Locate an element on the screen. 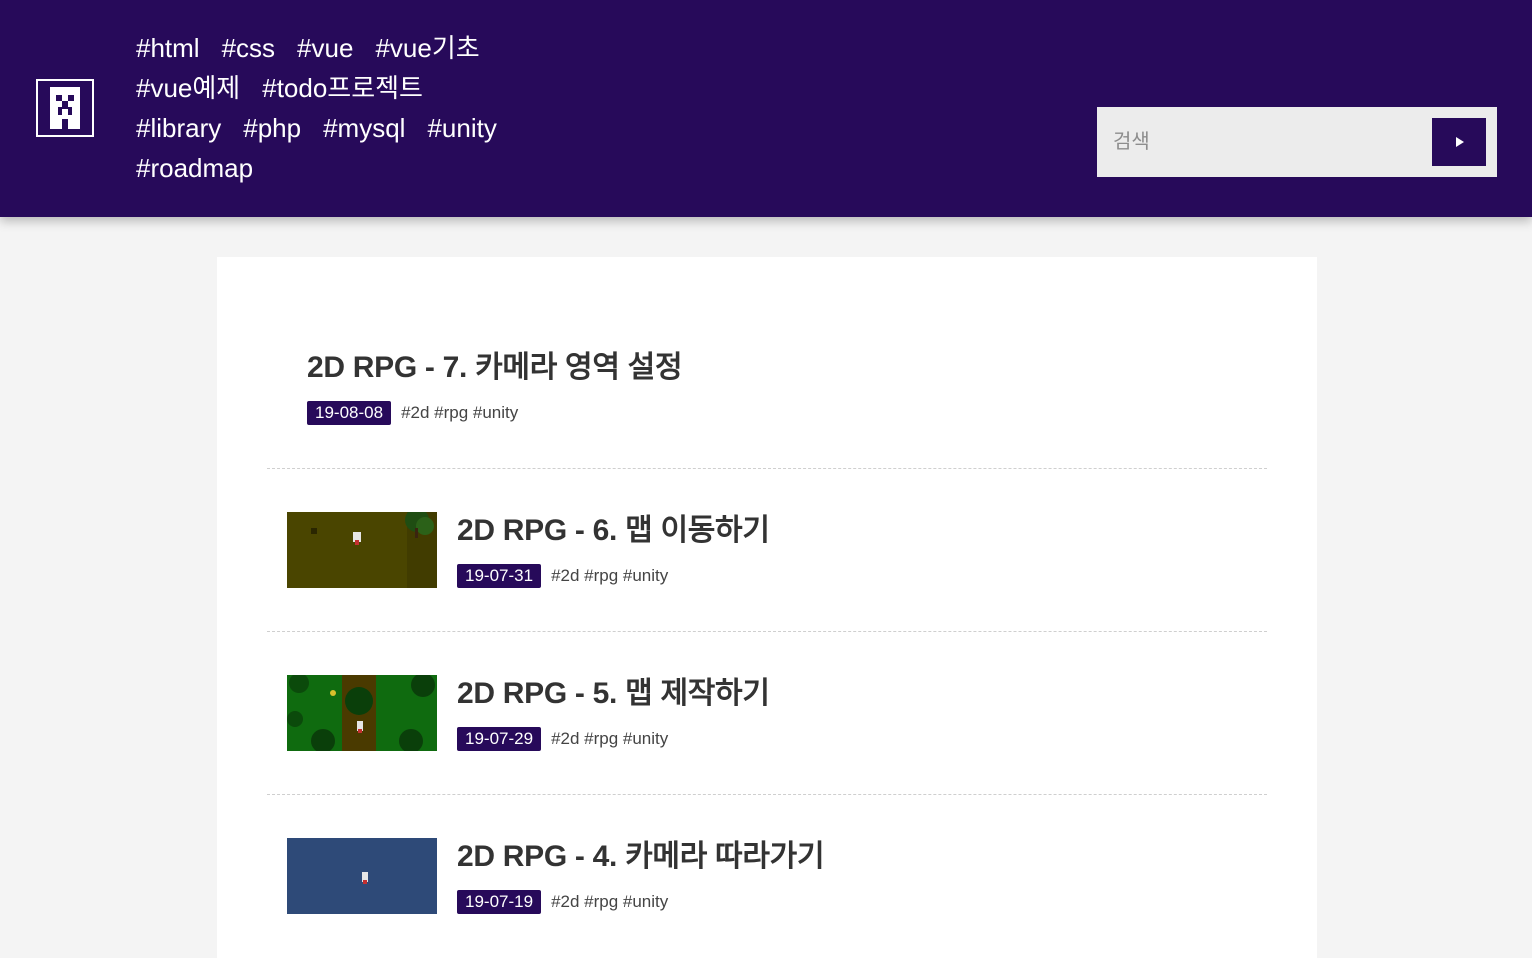 This screenshot has height=958, width=1532. green-forest-map-thumbnail is located at coordinates (362, 713).